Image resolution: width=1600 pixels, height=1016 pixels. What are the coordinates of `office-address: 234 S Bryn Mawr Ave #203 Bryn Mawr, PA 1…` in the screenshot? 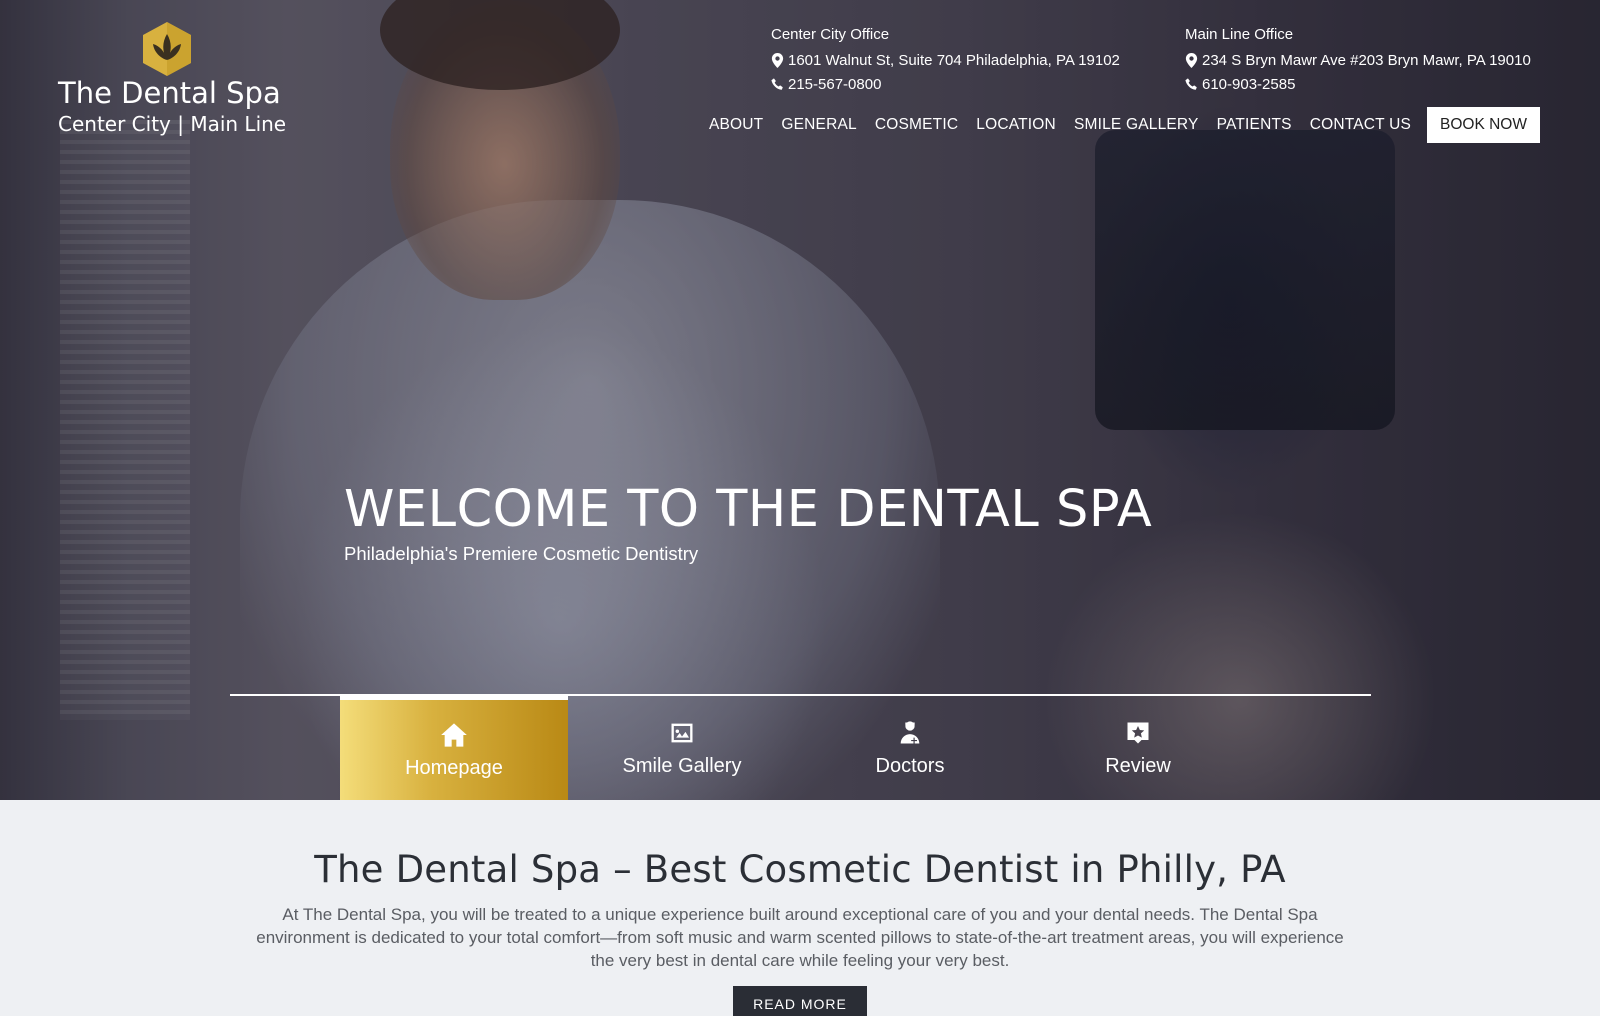 It's located at (1358, 60).